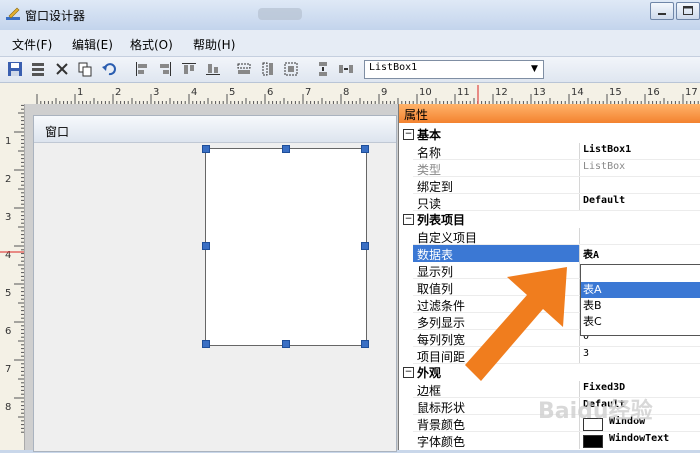 The width and height of the screenshot is (700, 453). What do you see at coordinates (454, 69) in the screenshot?
I see `control-selector-dropdown: ListBox1 ▼` at bounding box center [454, 69].